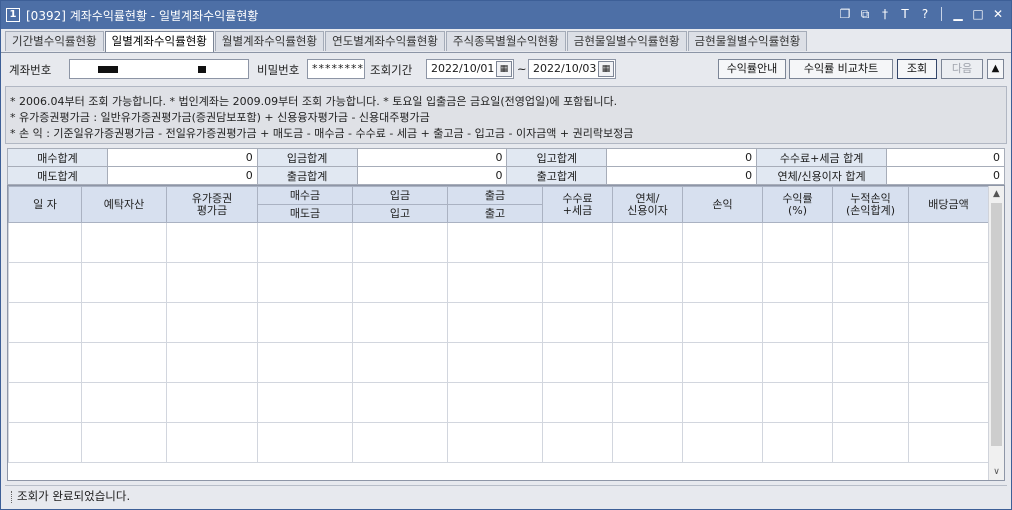  What do you see at coordinates (865, 14) in the screenshot?
I see `popout-icon: ⧉` at bounding box center [865, 14].